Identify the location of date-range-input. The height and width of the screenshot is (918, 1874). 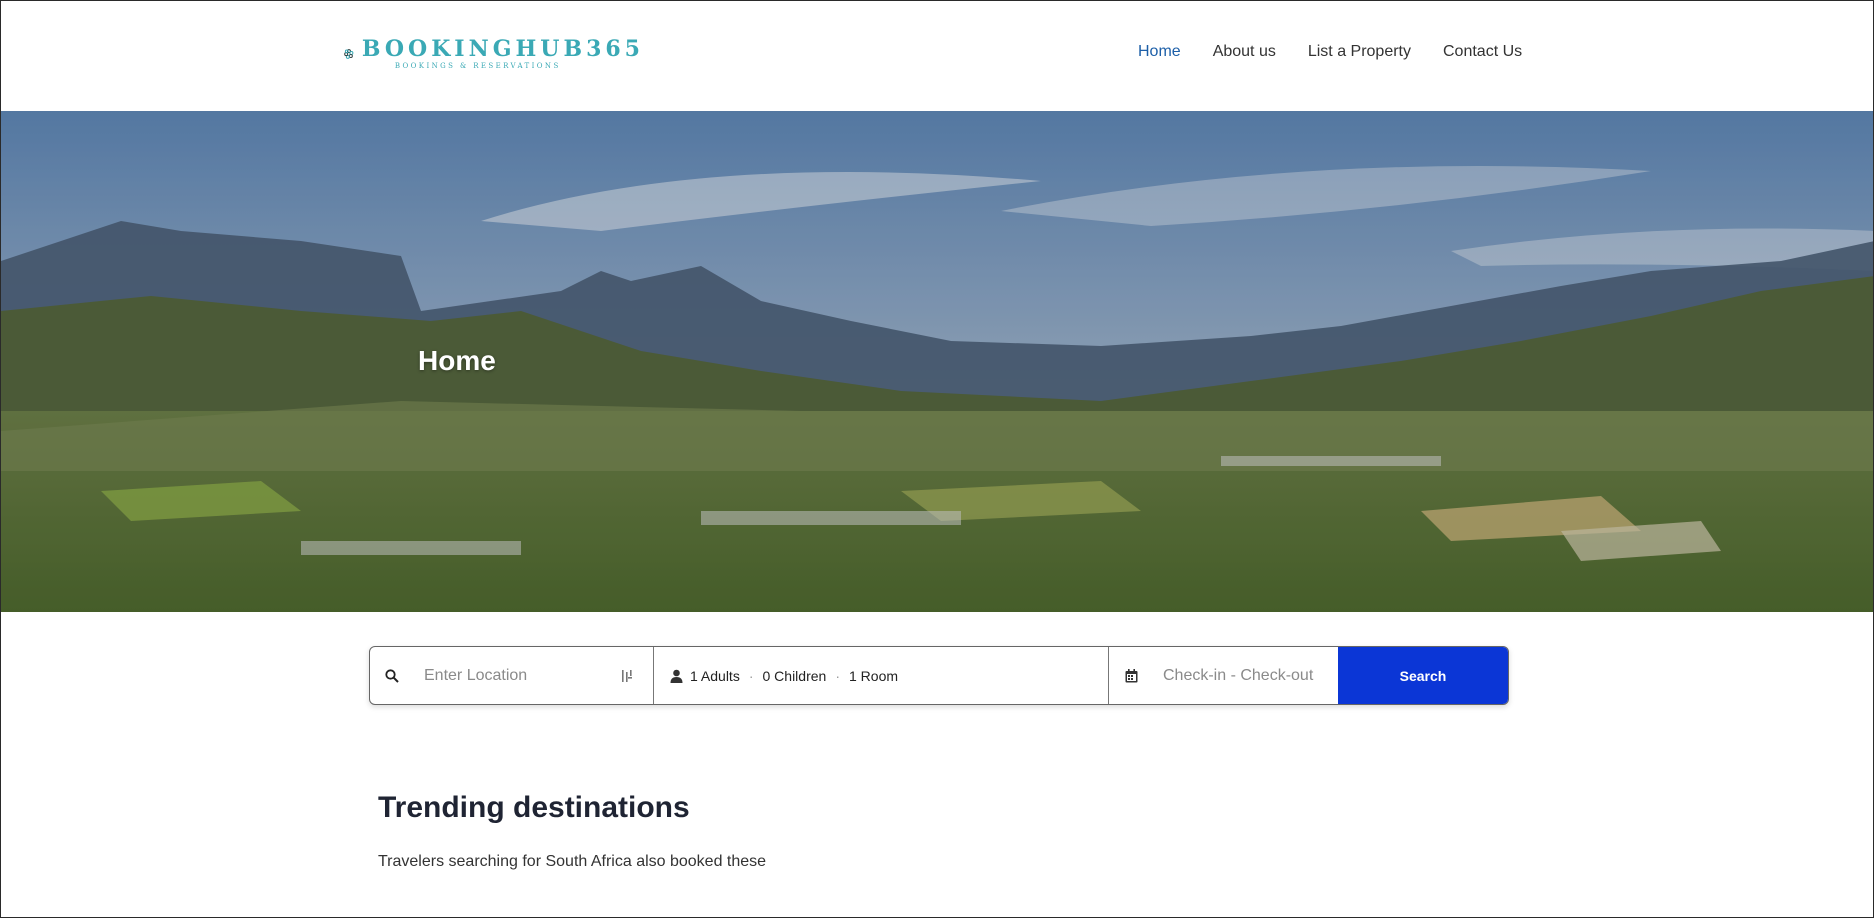
(1248, 675).